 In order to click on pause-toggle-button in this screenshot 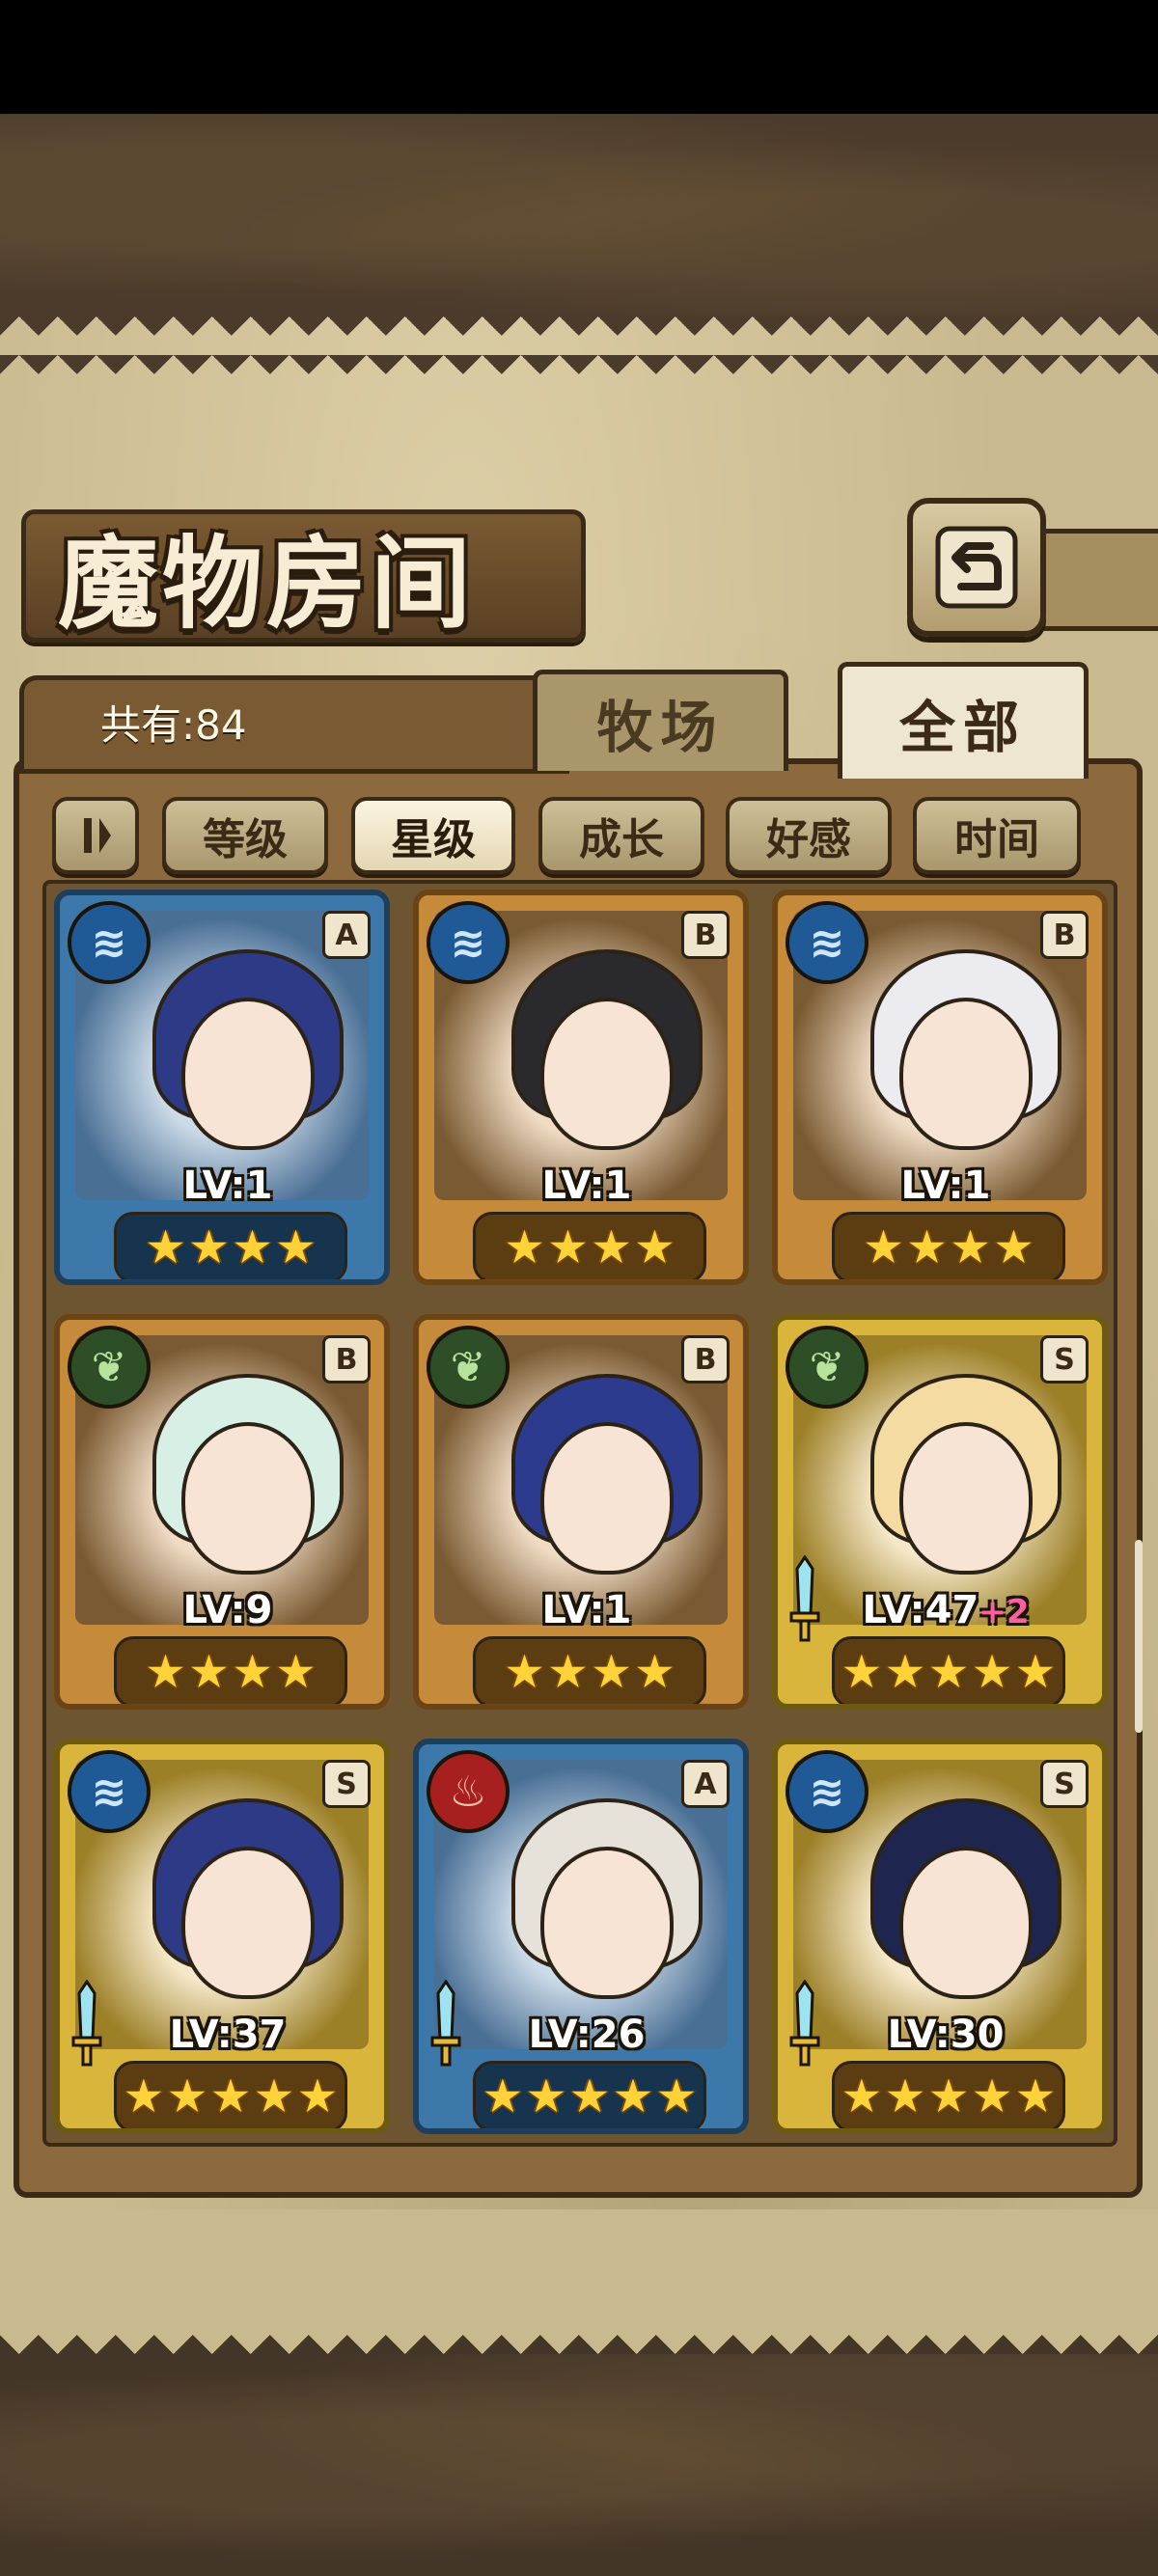, I will do `click(95, 835)`.